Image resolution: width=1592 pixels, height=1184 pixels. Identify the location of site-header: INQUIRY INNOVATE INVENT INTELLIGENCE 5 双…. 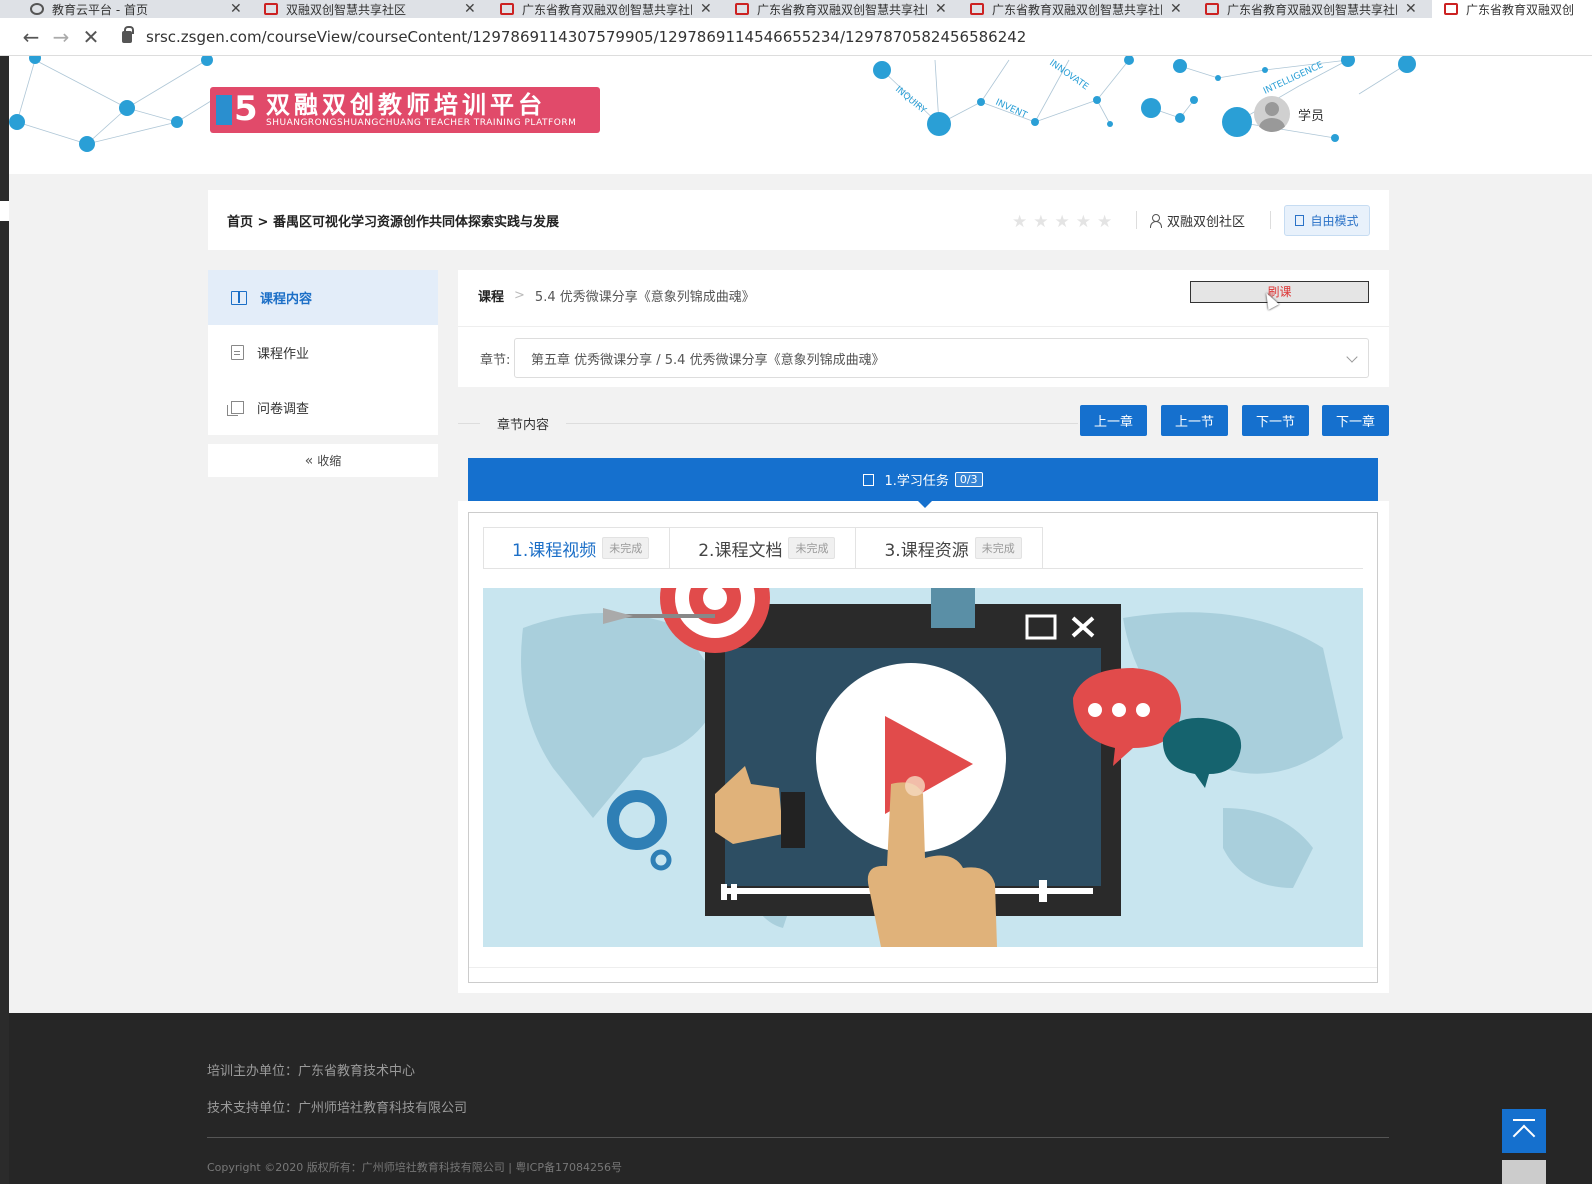
(800, 115).